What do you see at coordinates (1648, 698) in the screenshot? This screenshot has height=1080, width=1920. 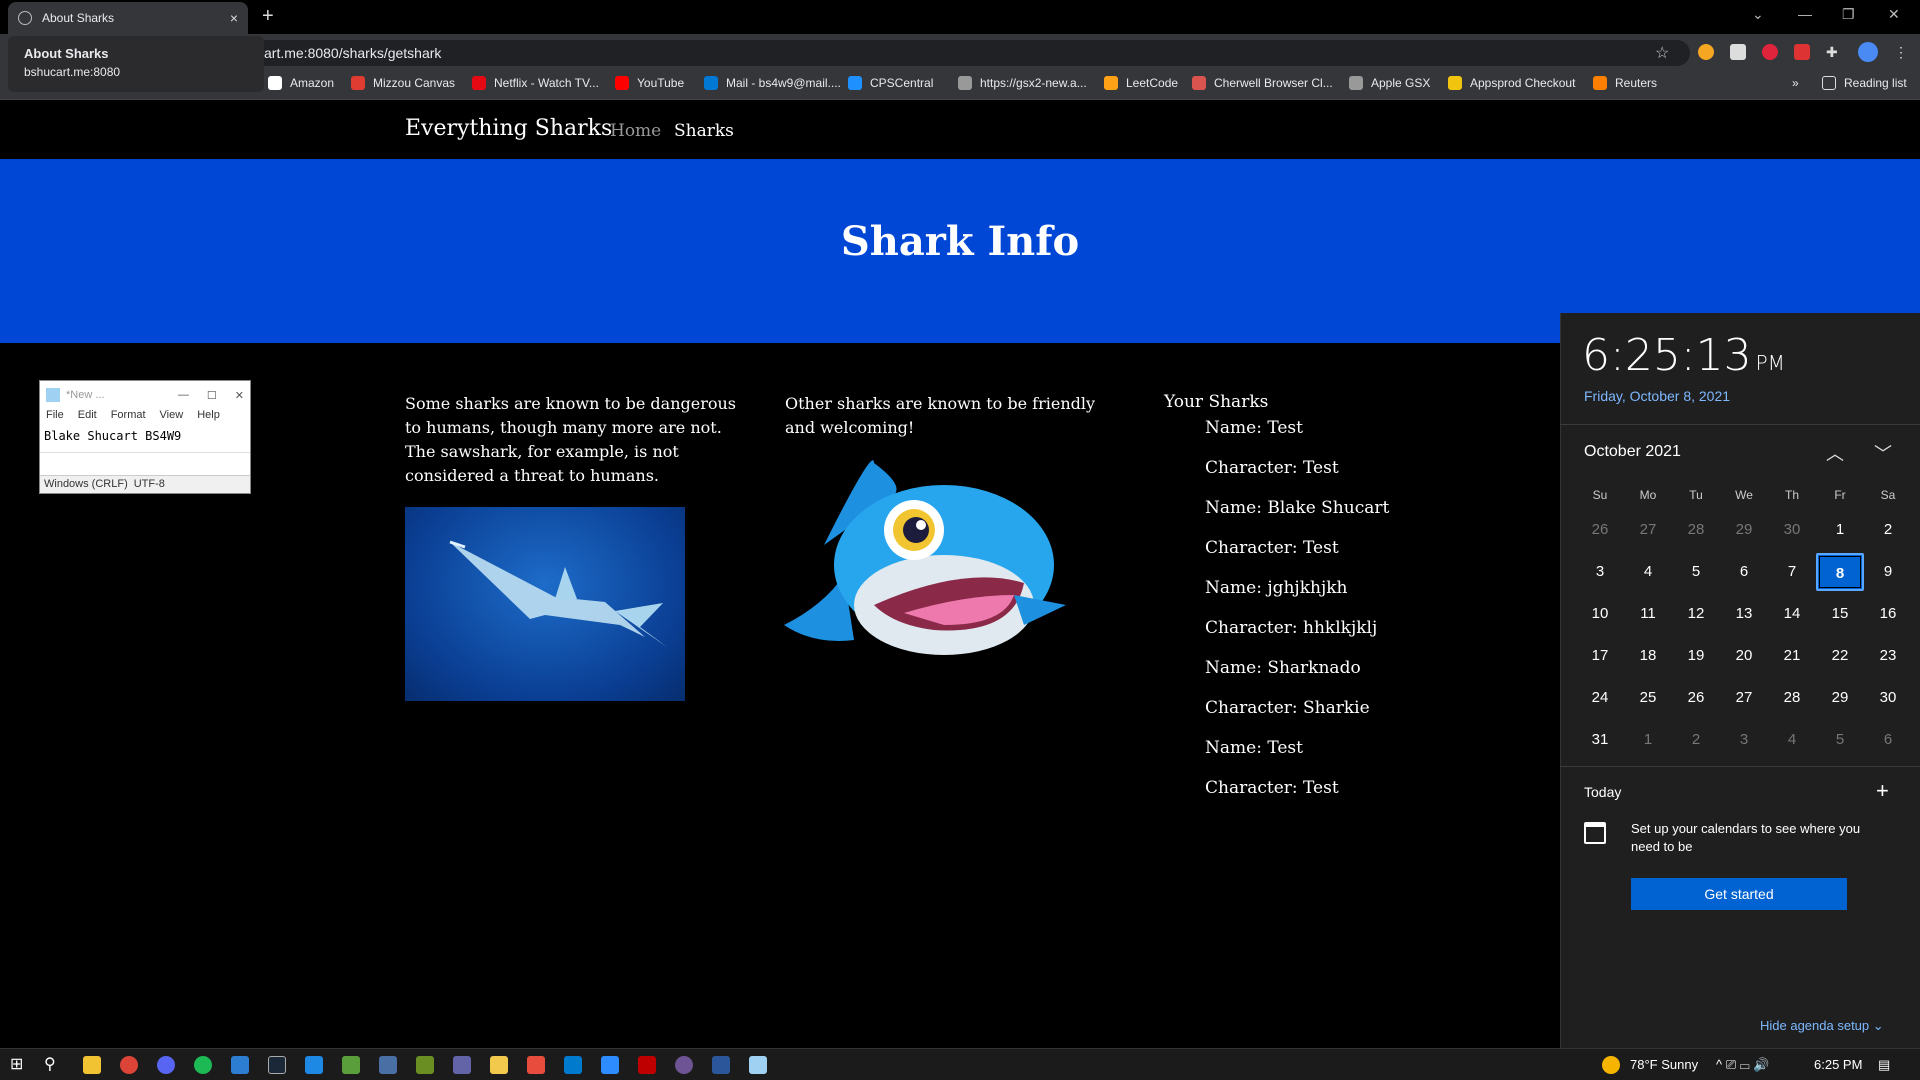 I see `calendar-day: 25` at bounding box center [1648, 698].